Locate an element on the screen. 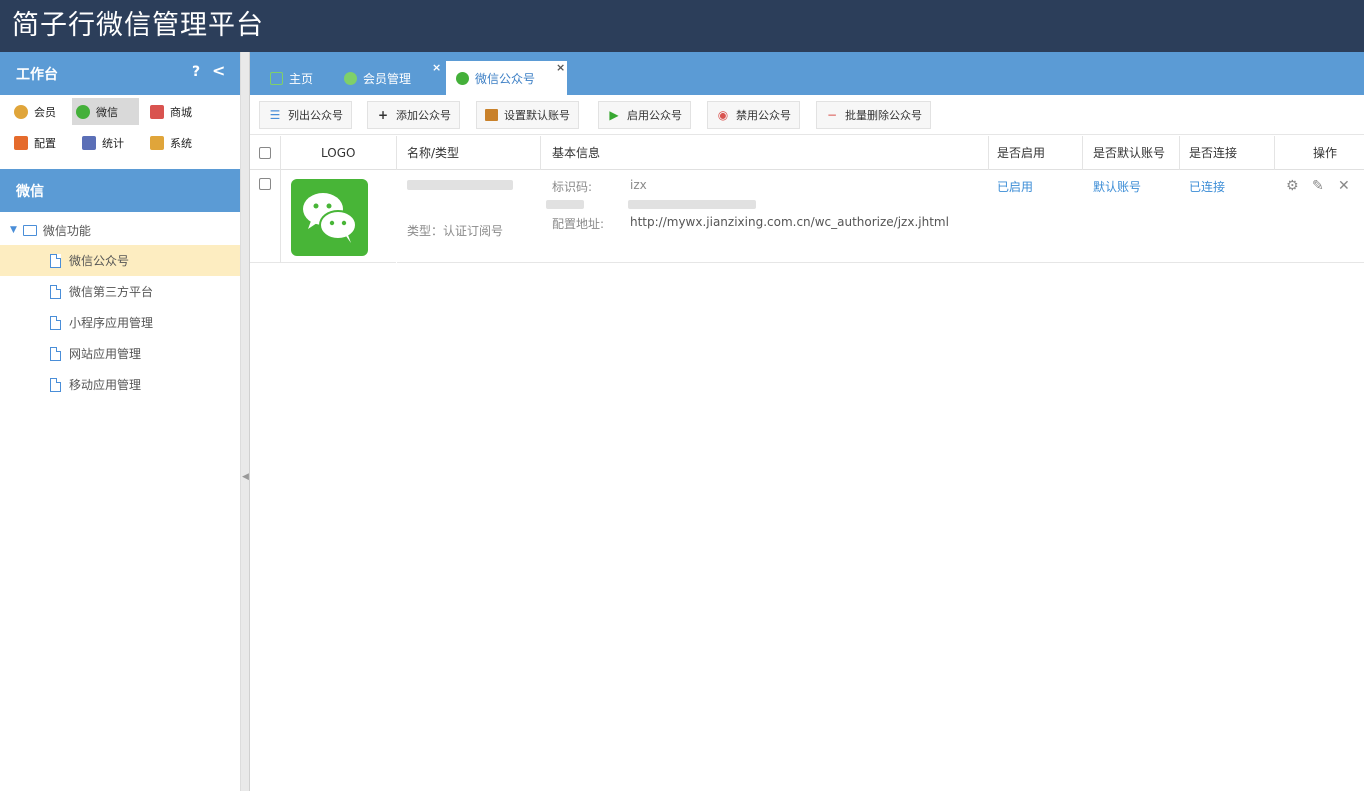 The image size is (1364, 791). account-type: 类型：认证订阅号 is located at coordinates (455, 231).